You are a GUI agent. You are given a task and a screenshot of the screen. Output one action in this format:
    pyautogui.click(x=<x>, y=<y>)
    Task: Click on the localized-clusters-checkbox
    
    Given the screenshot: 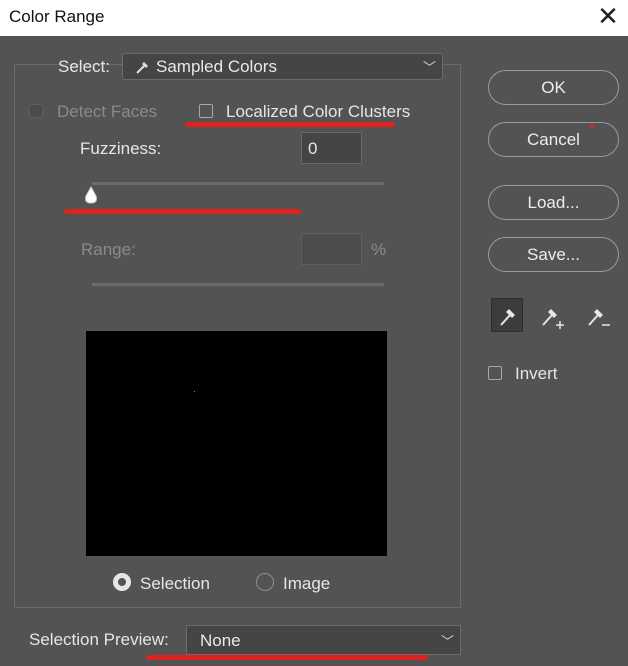 What is the action you would take?
    pyautogui.click(x=206, y=111)
    